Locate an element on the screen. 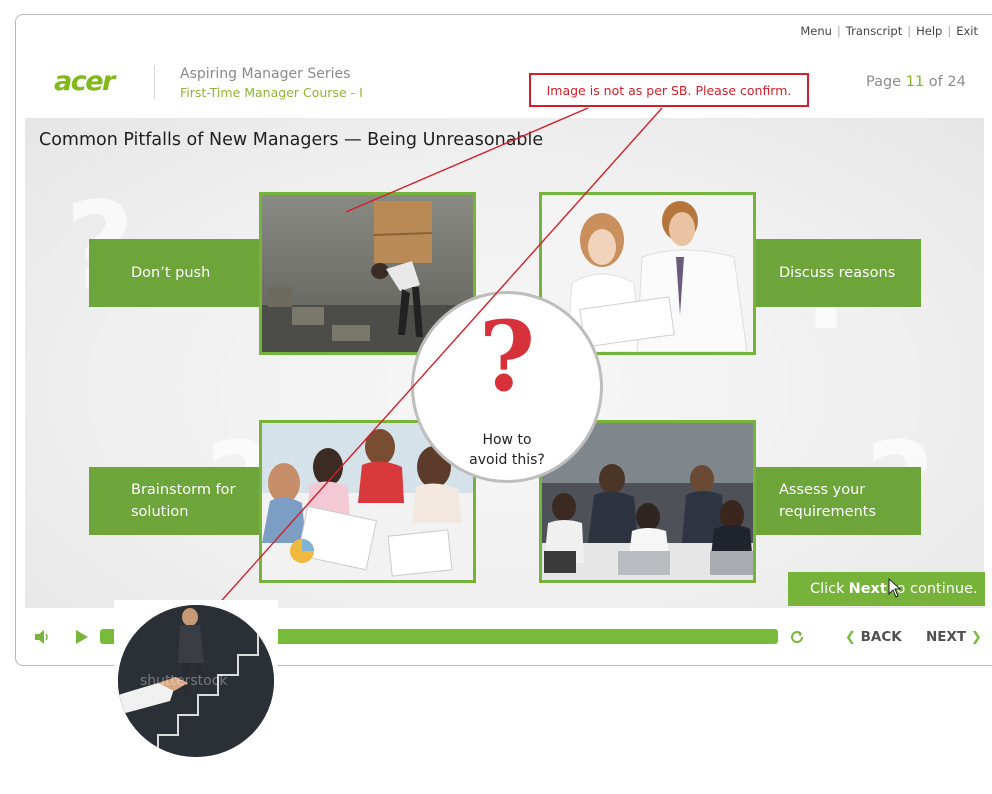  cta-text-after: to continue. is located at coordinates (934, 589).